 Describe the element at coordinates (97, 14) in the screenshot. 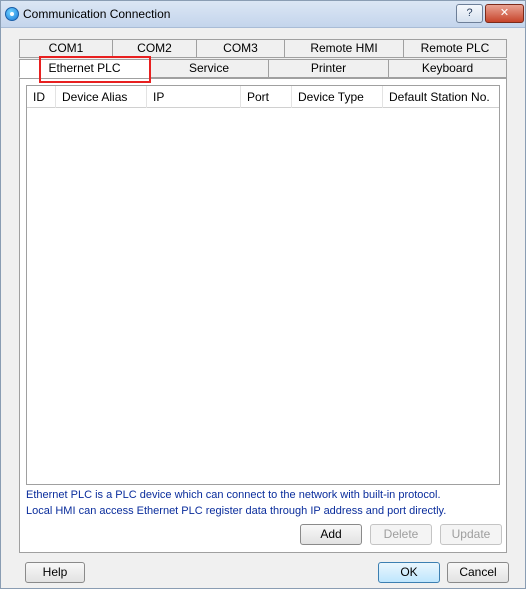

I see `window-title: Communication Connection` at that location.